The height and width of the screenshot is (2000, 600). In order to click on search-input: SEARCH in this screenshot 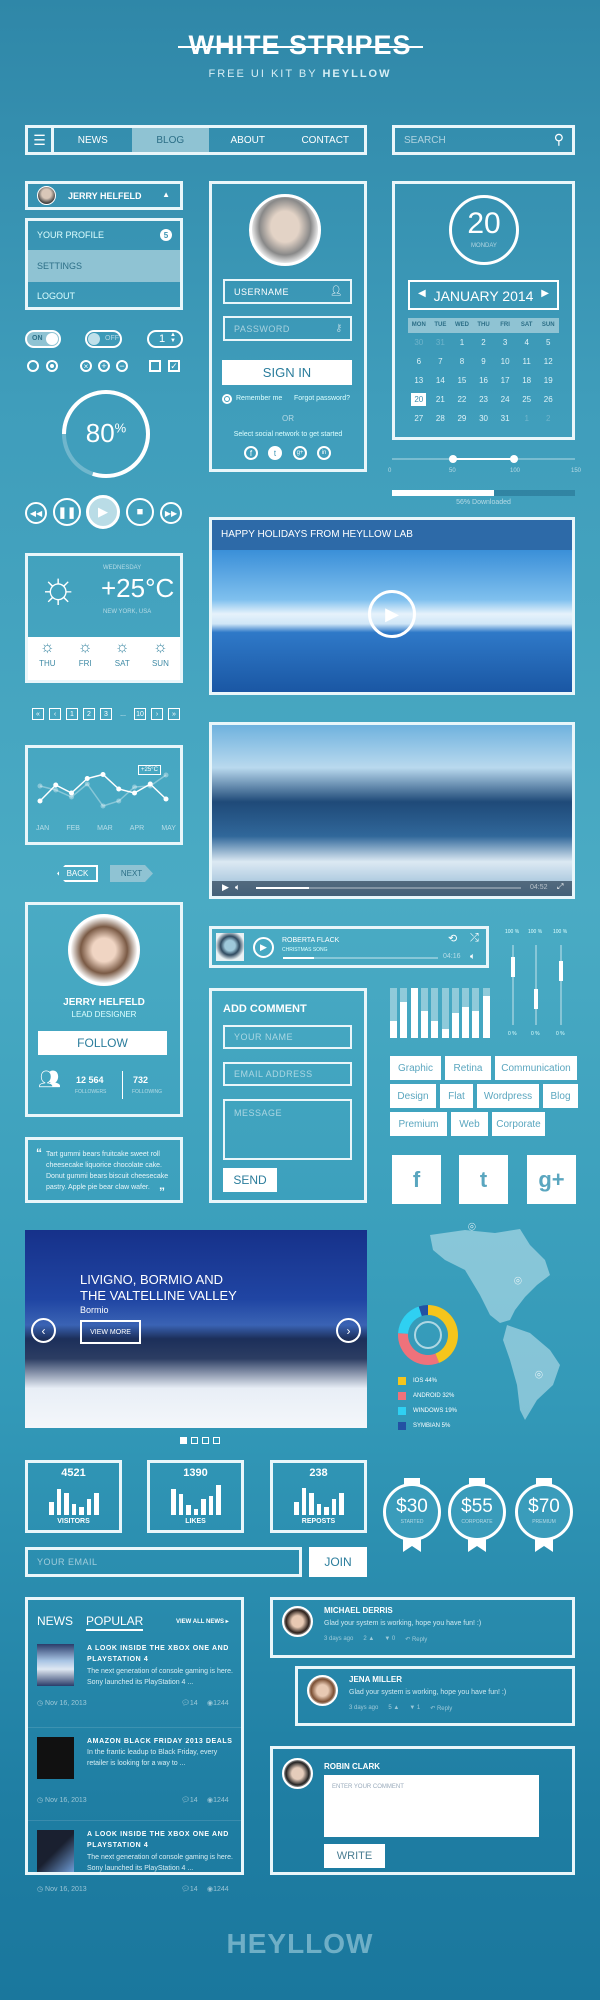, I will do `click(425, 140)`.